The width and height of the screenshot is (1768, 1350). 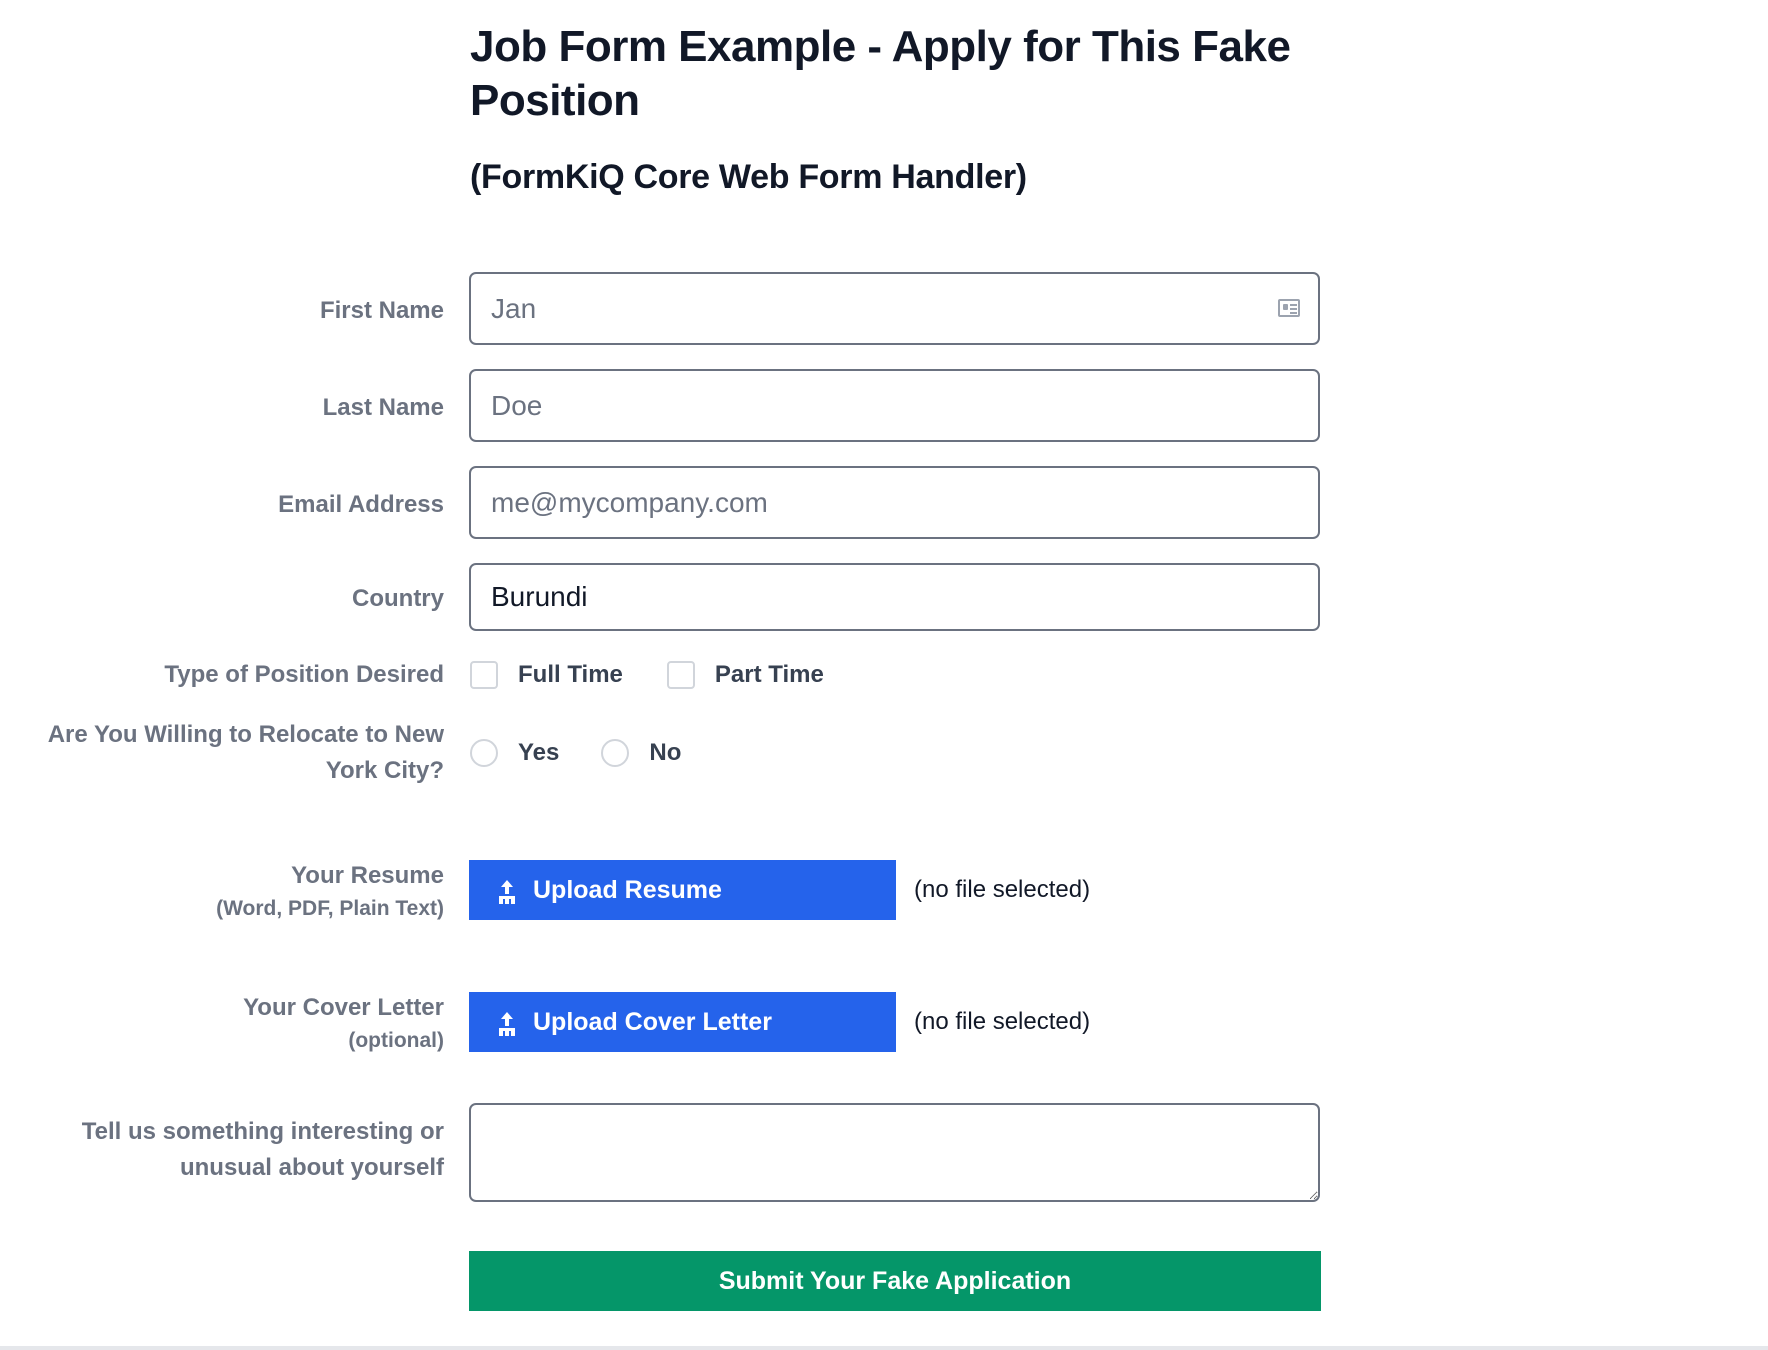 I want to click on email-input, so click(x=894, y=502).